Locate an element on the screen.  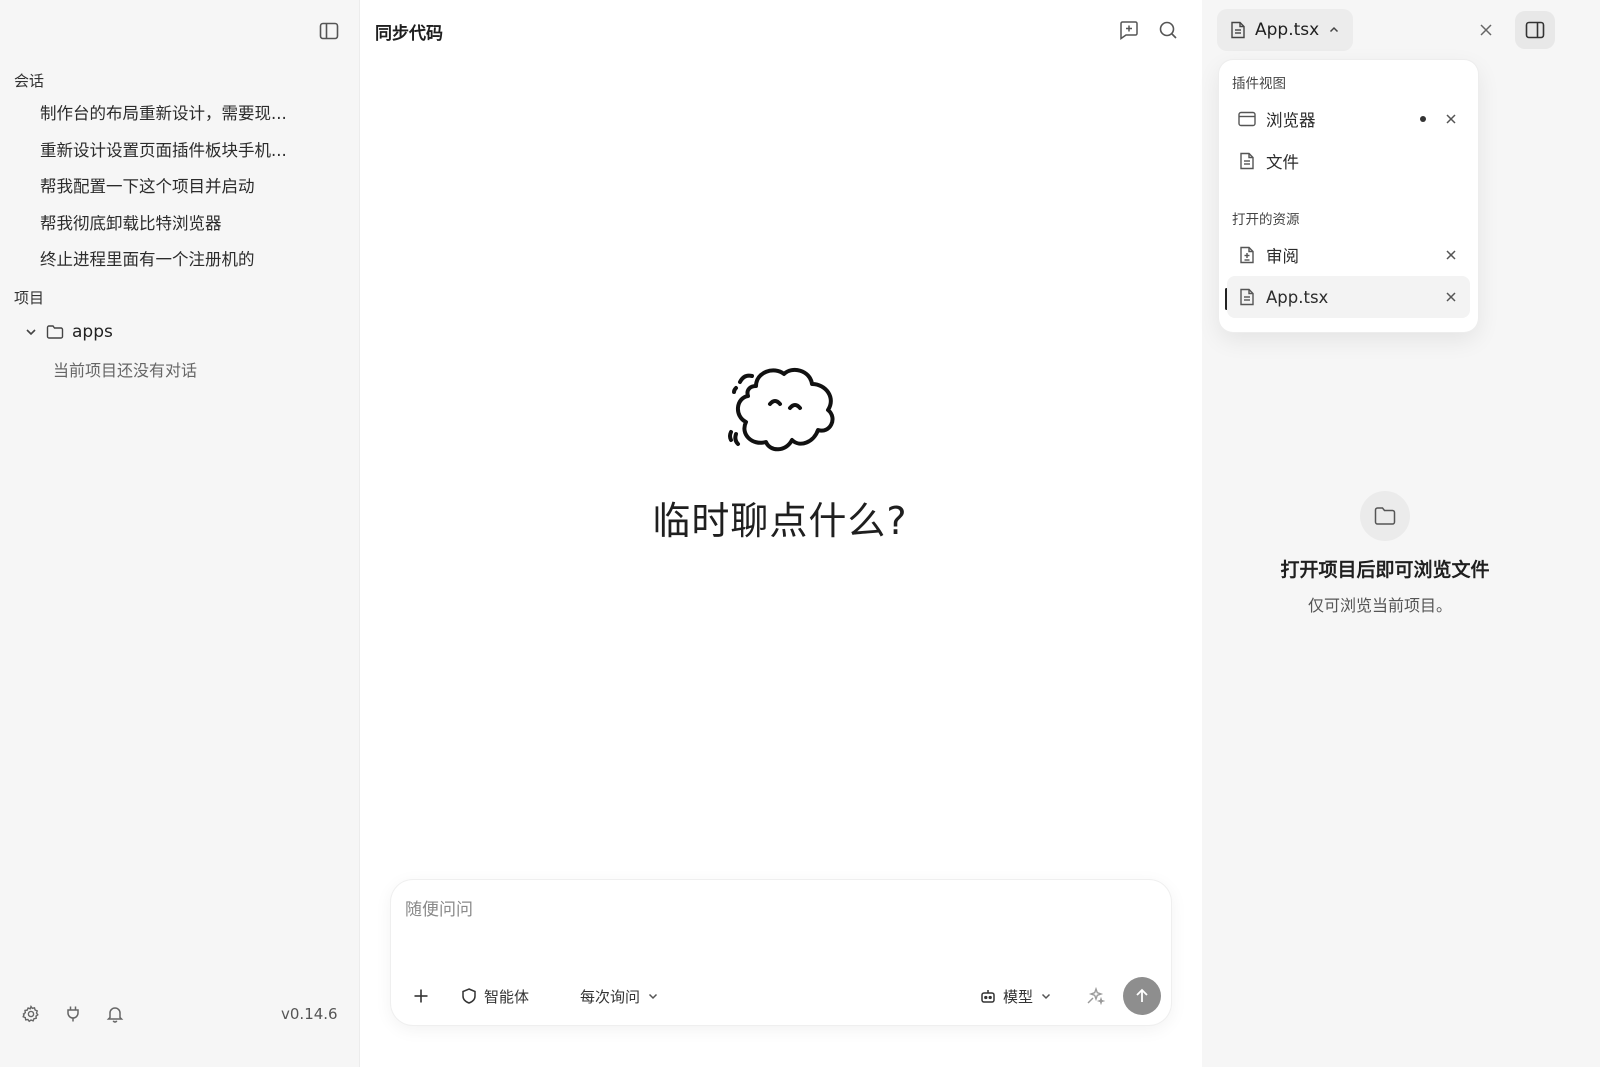
resource-dropdown: 插件视图 浏览器 文件 打开的资源 审阅 App.tsx is located at coordinates (1348, 196).